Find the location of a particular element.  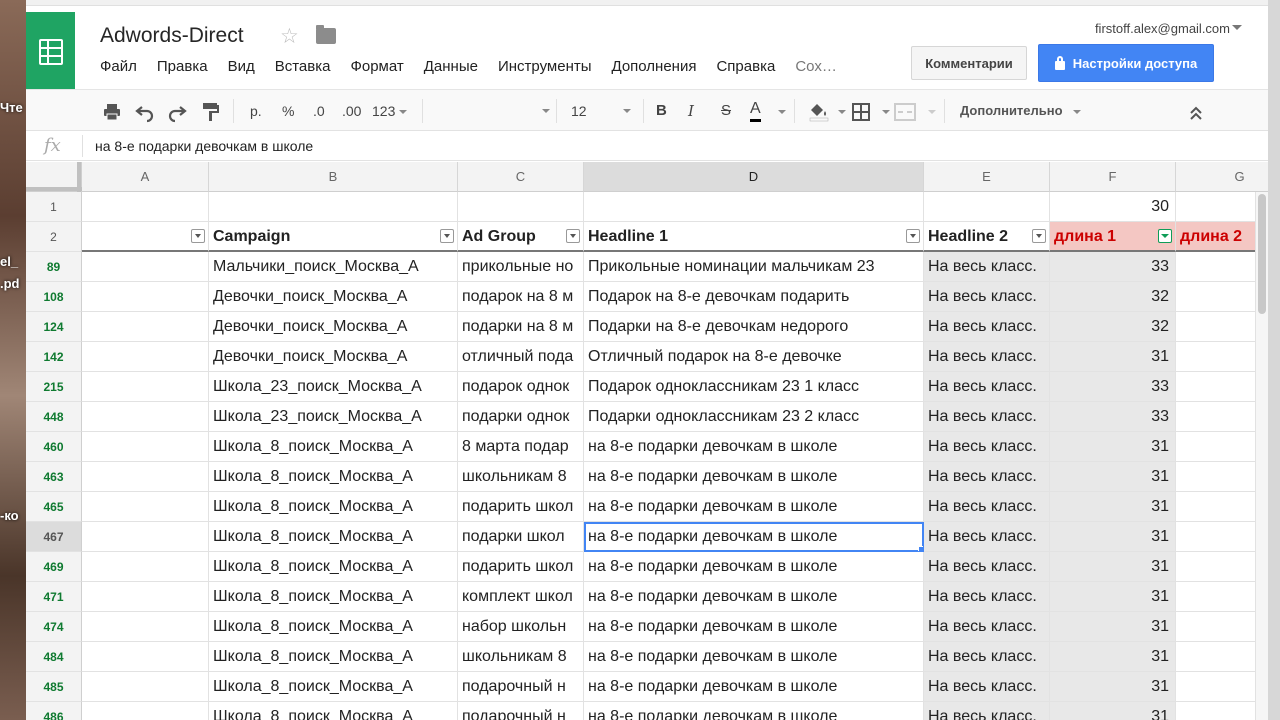

borders-icon is located at coordinates (861, 112).